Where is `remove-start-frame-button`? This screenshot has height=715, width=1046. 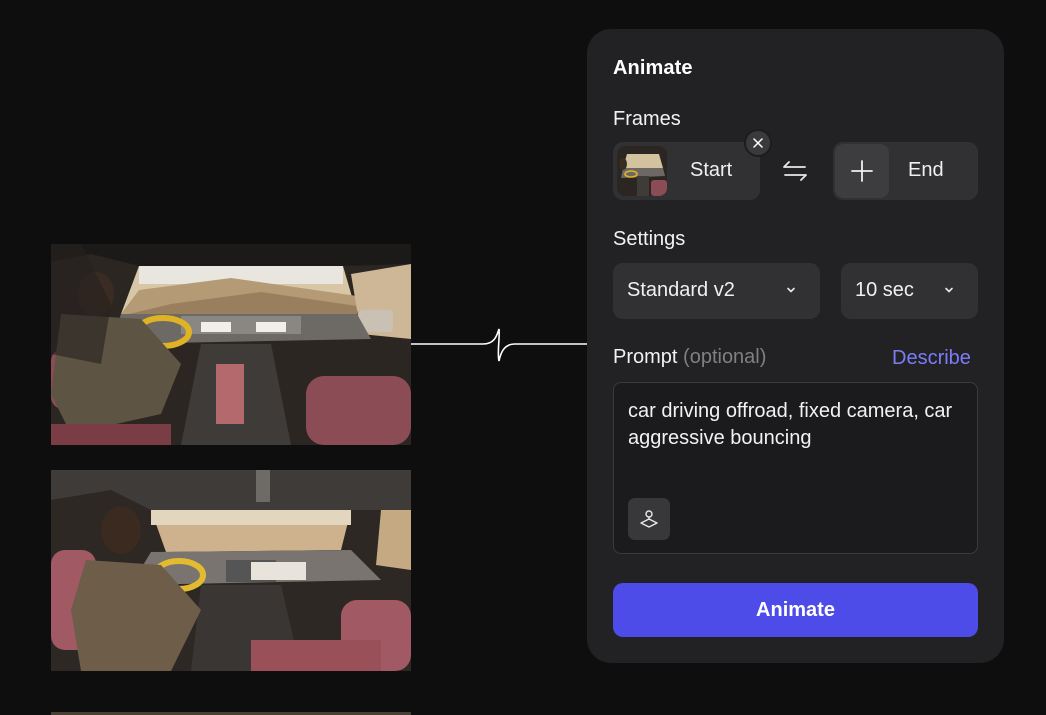 remove-start-frame-button is located at coordinates (758, 143).